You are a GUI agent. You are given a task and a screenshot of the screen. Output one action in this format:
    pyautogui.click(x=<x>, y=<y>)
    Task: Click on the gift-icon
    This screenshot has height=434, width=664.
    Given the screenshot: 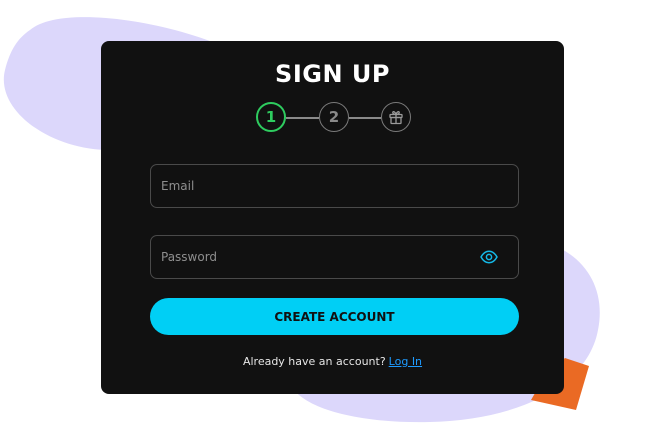 What is the action you would take?
    pyautogui.click(x=396, y=117)
    